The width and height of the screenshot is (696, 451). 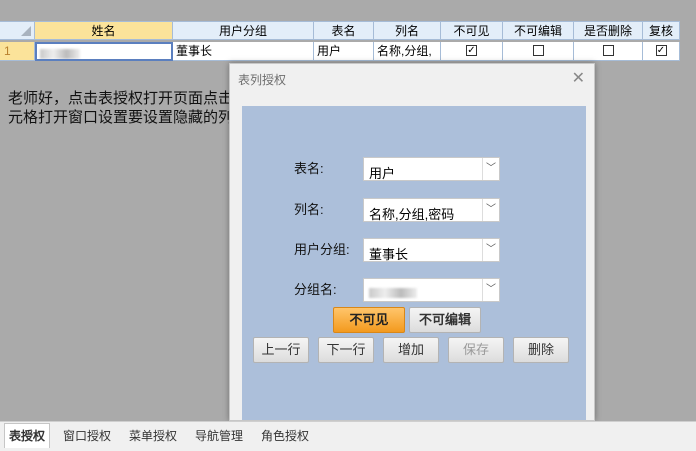 What do you see at coordinates (281, 350) in the screenshot?
I see `prev-row-button: 上一行` at bounding box center [281, 350].